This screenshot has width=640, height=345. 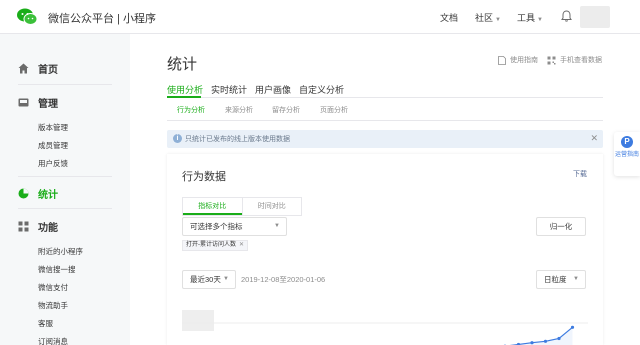 What do you see at coordinates (53, 145) in the screenshot?
I see `sidebar-subitem-members: 成员管理` at bounding box center [53, 145].